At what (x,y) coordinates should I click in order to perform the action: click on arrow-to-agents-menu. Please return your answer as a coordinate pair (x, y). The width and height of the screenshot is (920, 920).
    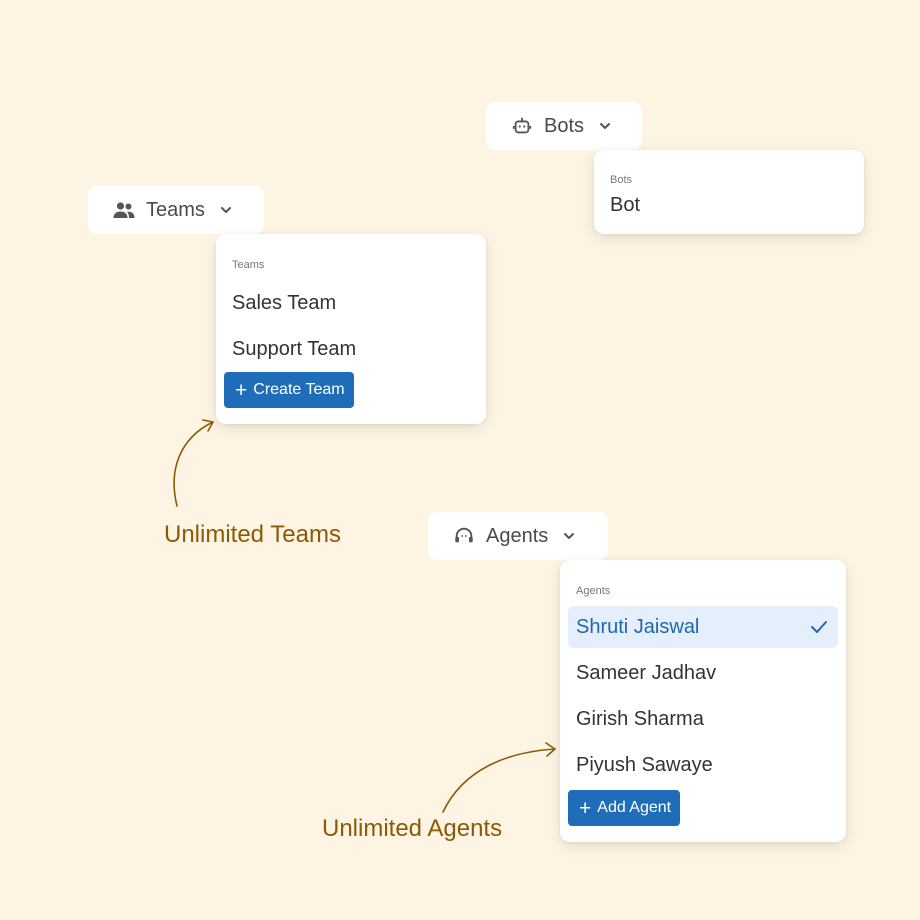
    Looking at the image, I should click on (499, 777).